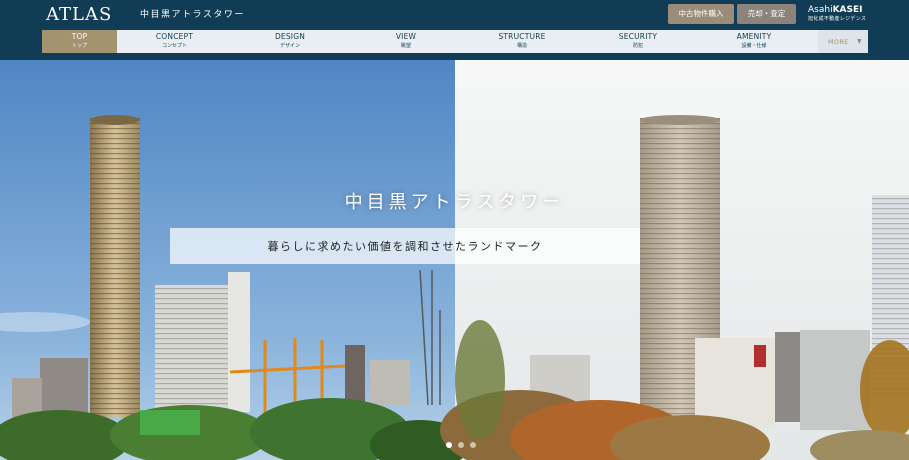 The height and width of the screenshot is (460, 909). Describe the element at coordinates (79, 36) in the screenshot. I see `nav-item-label: TOP` at that location.